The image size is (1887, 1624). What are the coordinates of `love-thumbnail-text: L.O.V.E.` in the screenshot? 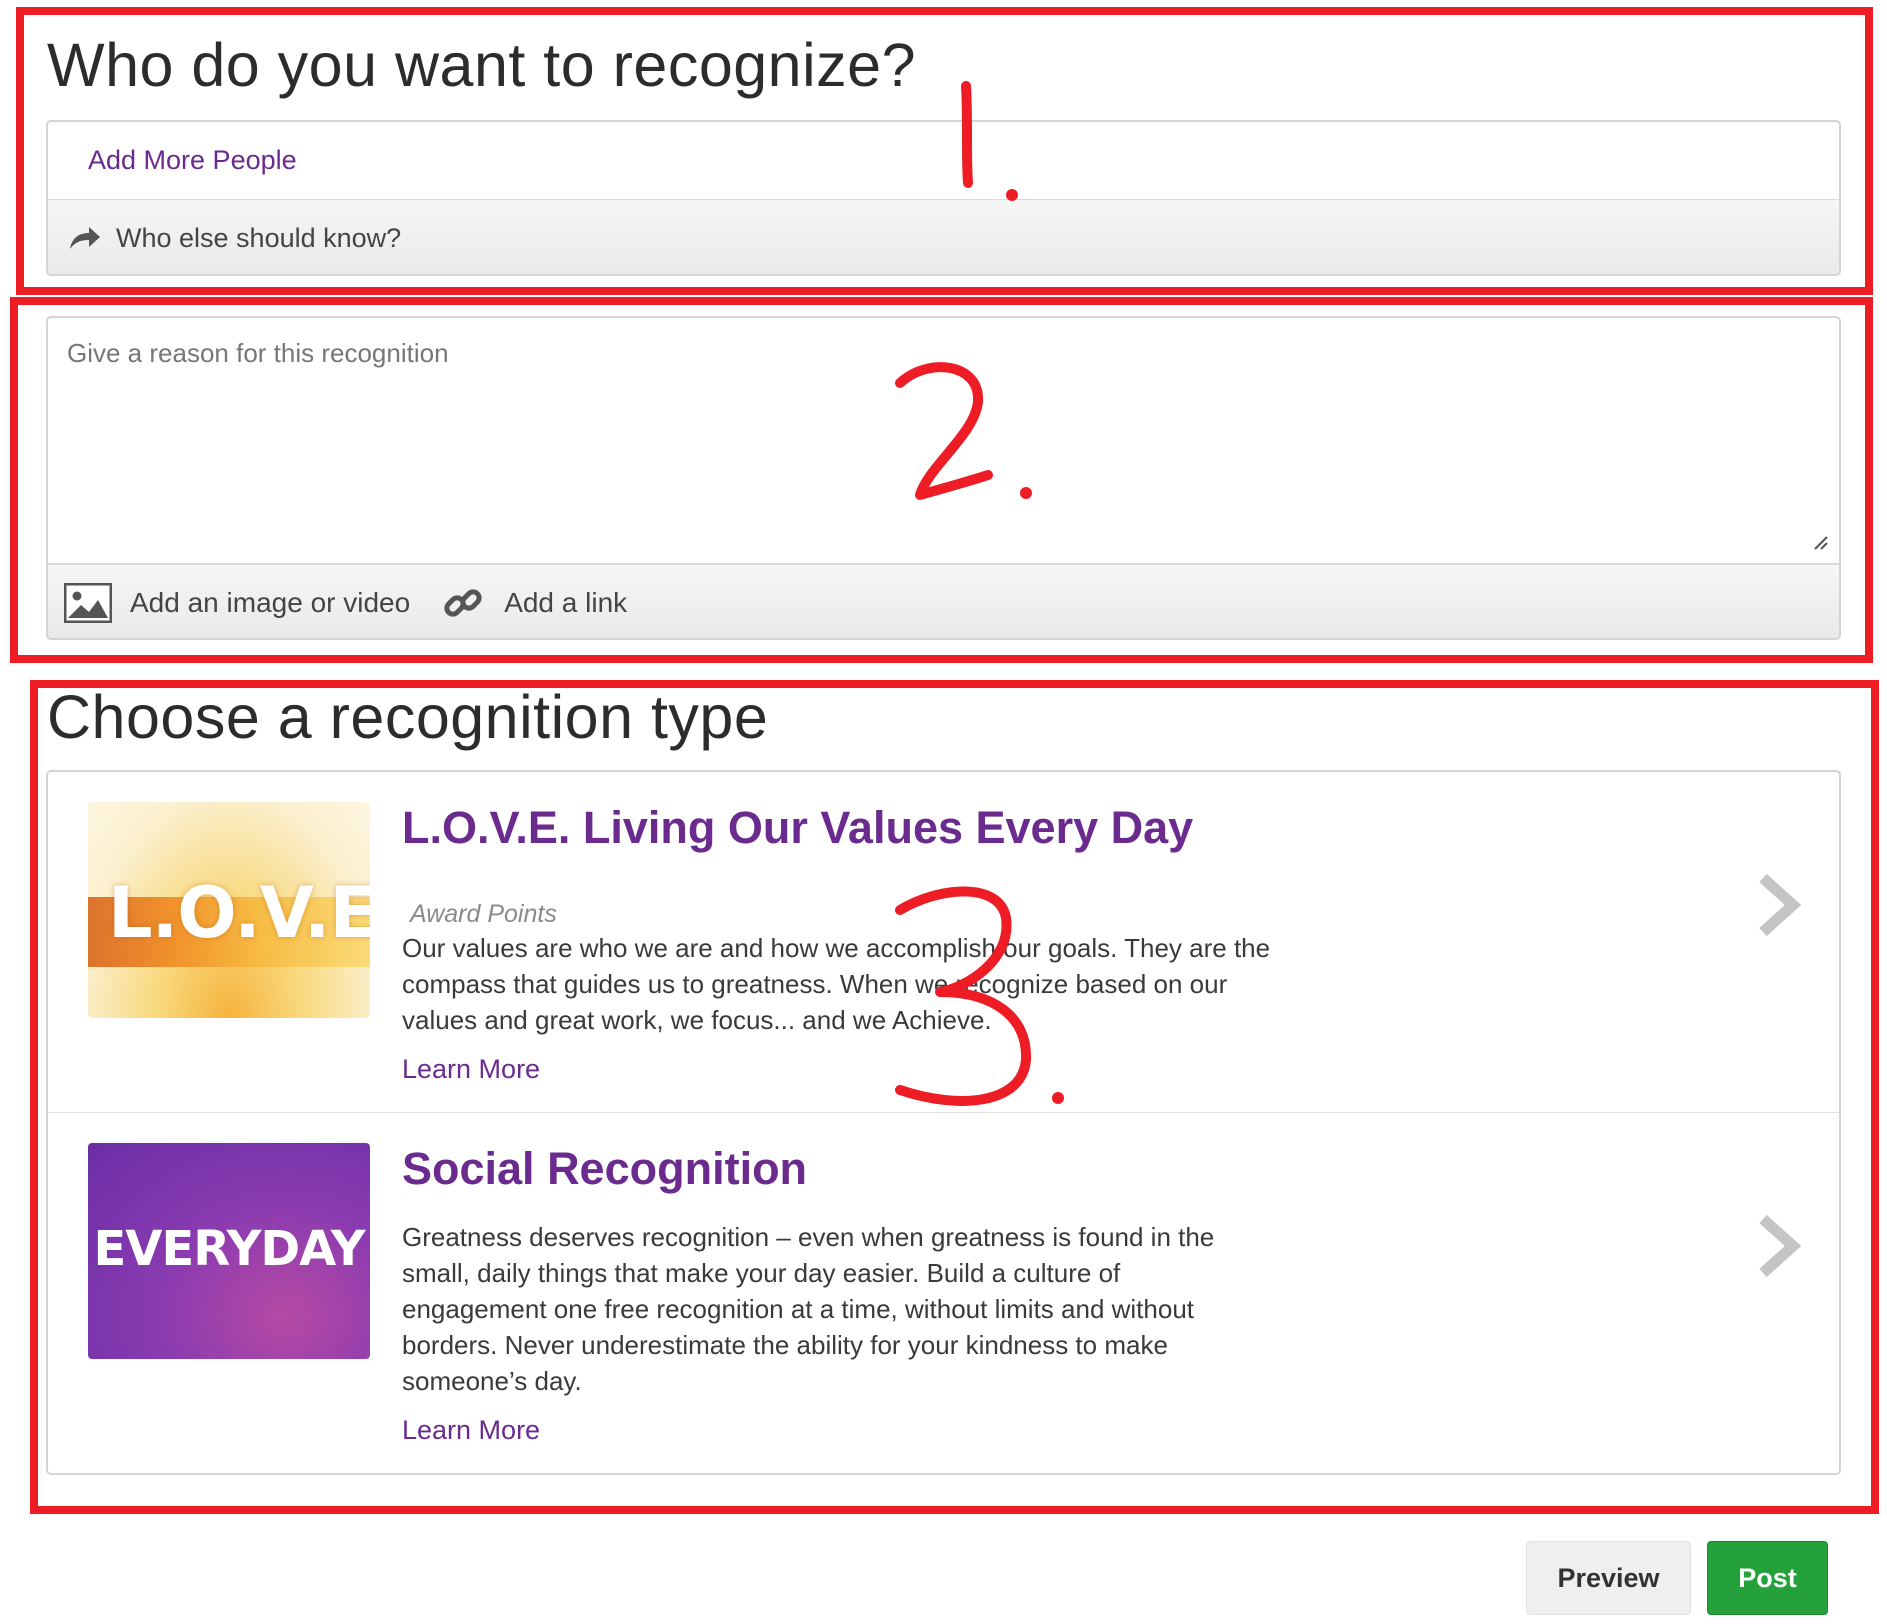 It's located at (239, 913).